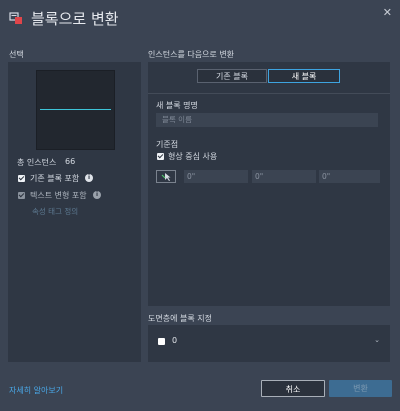  Describe the element at coordinates (36, 390) in the screenshot. I see `learn-more-link: 자세히 알아보기` at that location.